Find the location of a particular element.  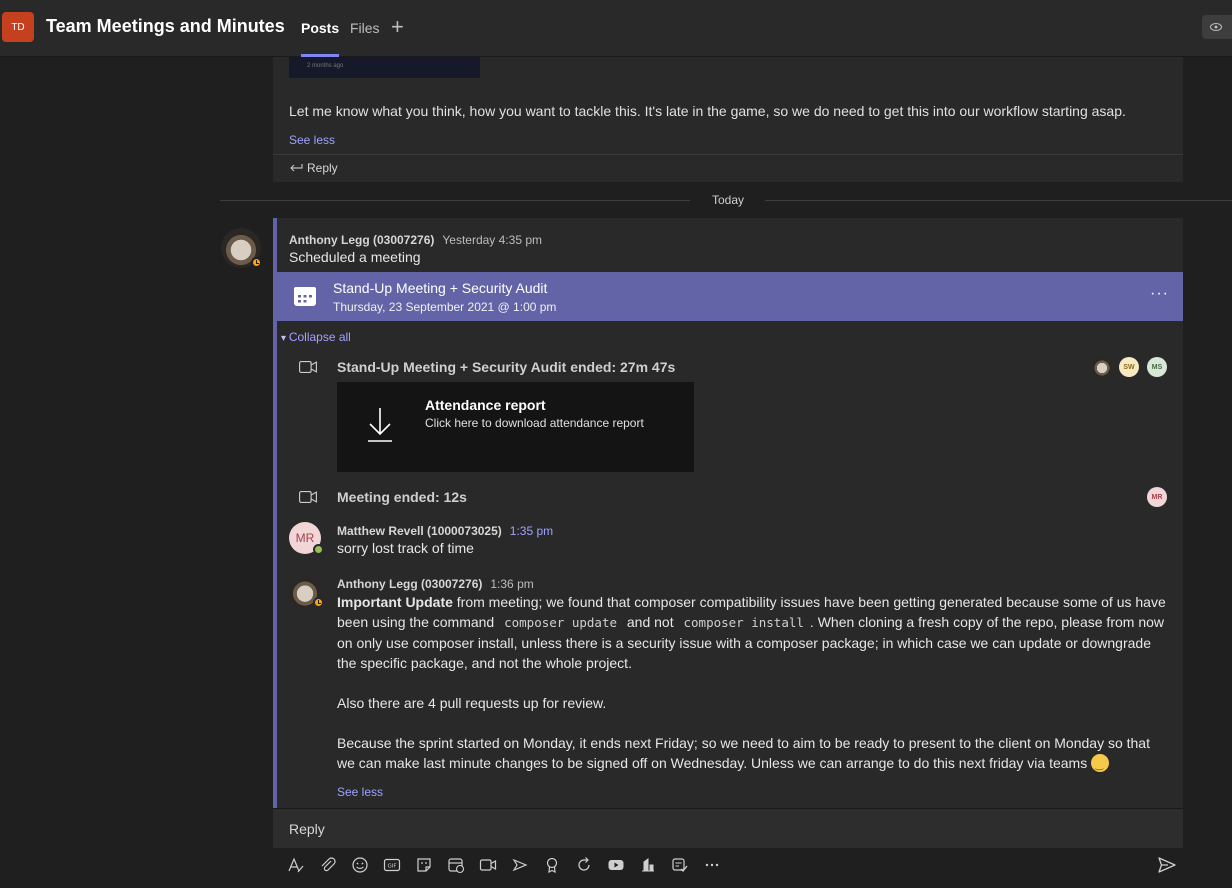

message-header: Matthew Revell (1000073025) 1:35 pm is located at coordinates (445, 530).